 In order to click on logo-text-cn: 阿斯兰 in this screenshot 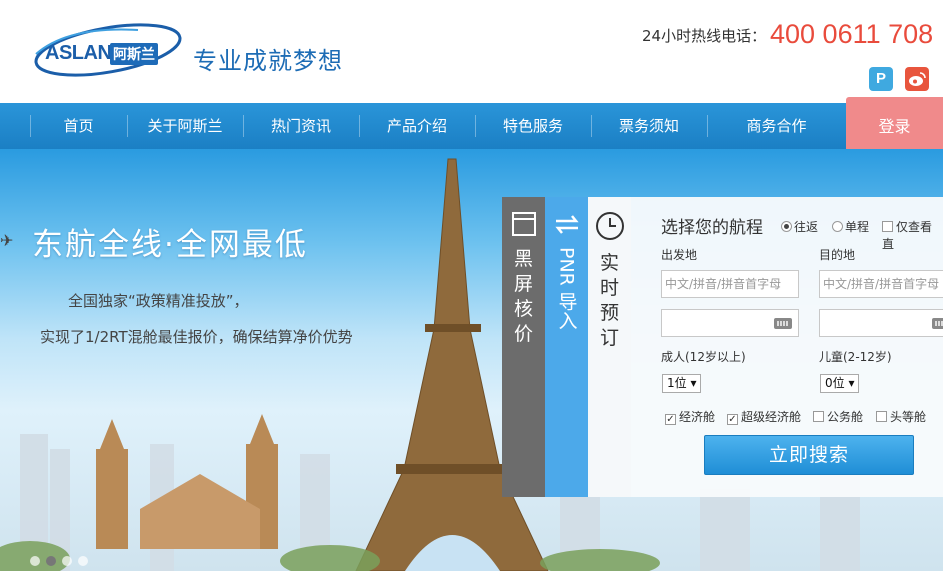, I will do `click(134, 54)`.